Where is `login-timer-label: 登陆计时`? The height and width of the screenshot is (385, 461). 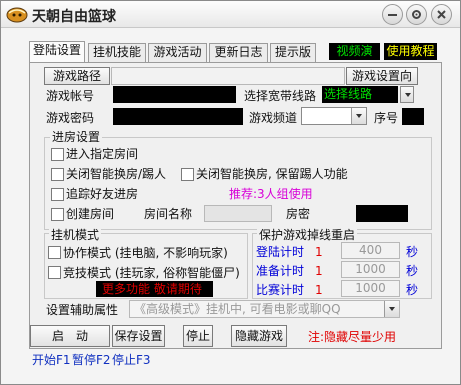 login-timer-label: 登陆计时 is located at coordinates (280, 252).